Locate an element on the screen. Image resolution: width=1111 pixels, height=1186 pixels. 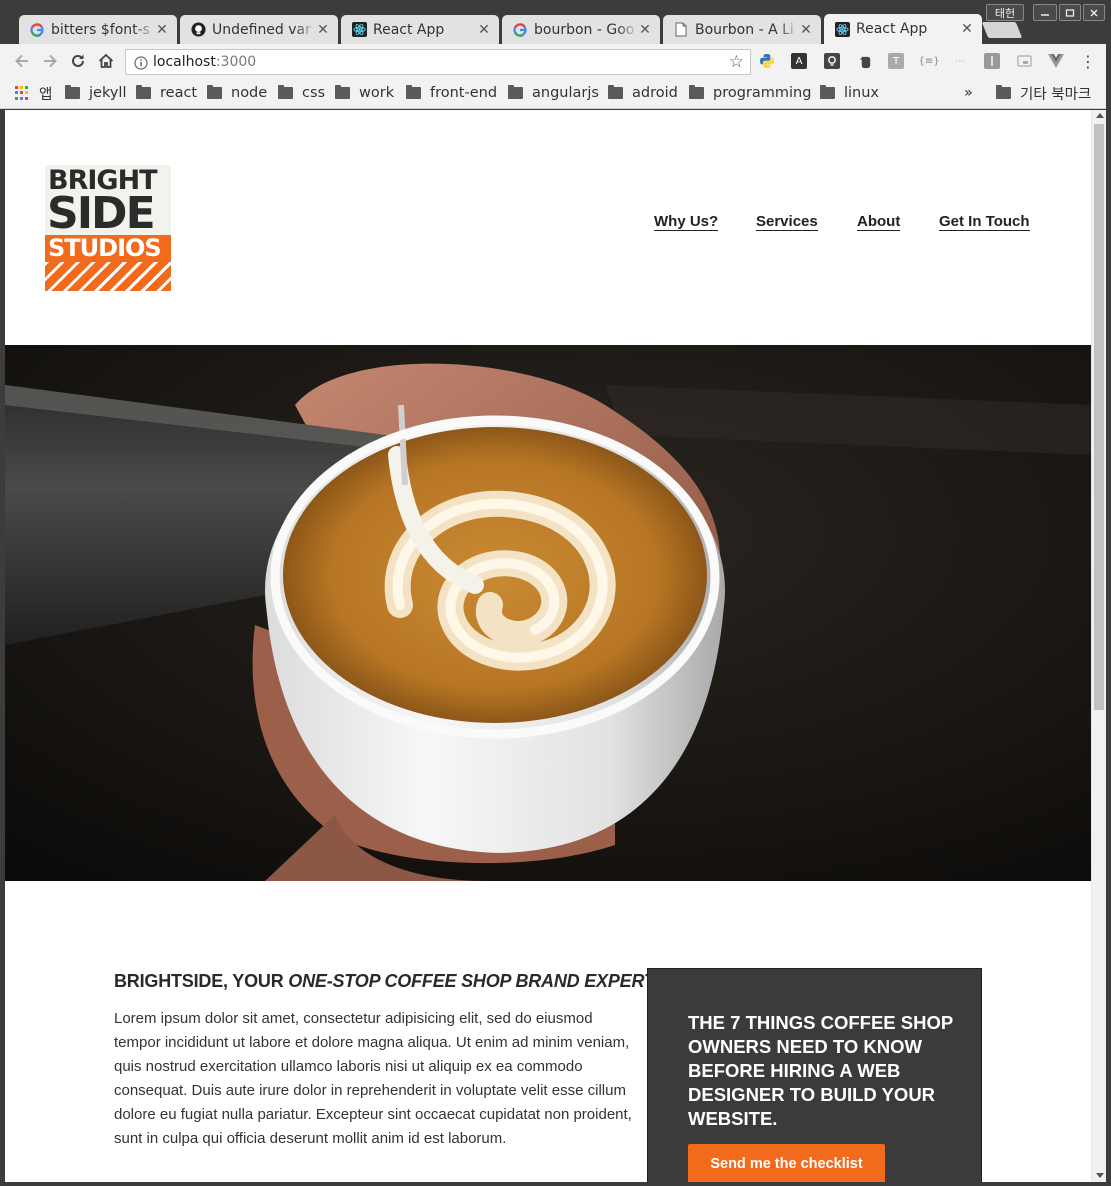
tab-title: bitters $font-s is located at coordinates (100, 29).